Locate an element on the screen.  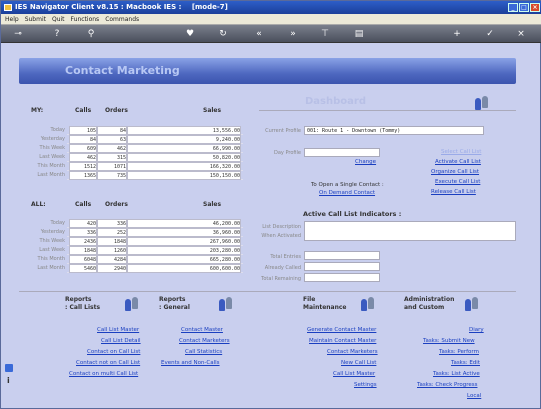
link-call-list-master-2: Call List Master is located at coordinates (354, 374).